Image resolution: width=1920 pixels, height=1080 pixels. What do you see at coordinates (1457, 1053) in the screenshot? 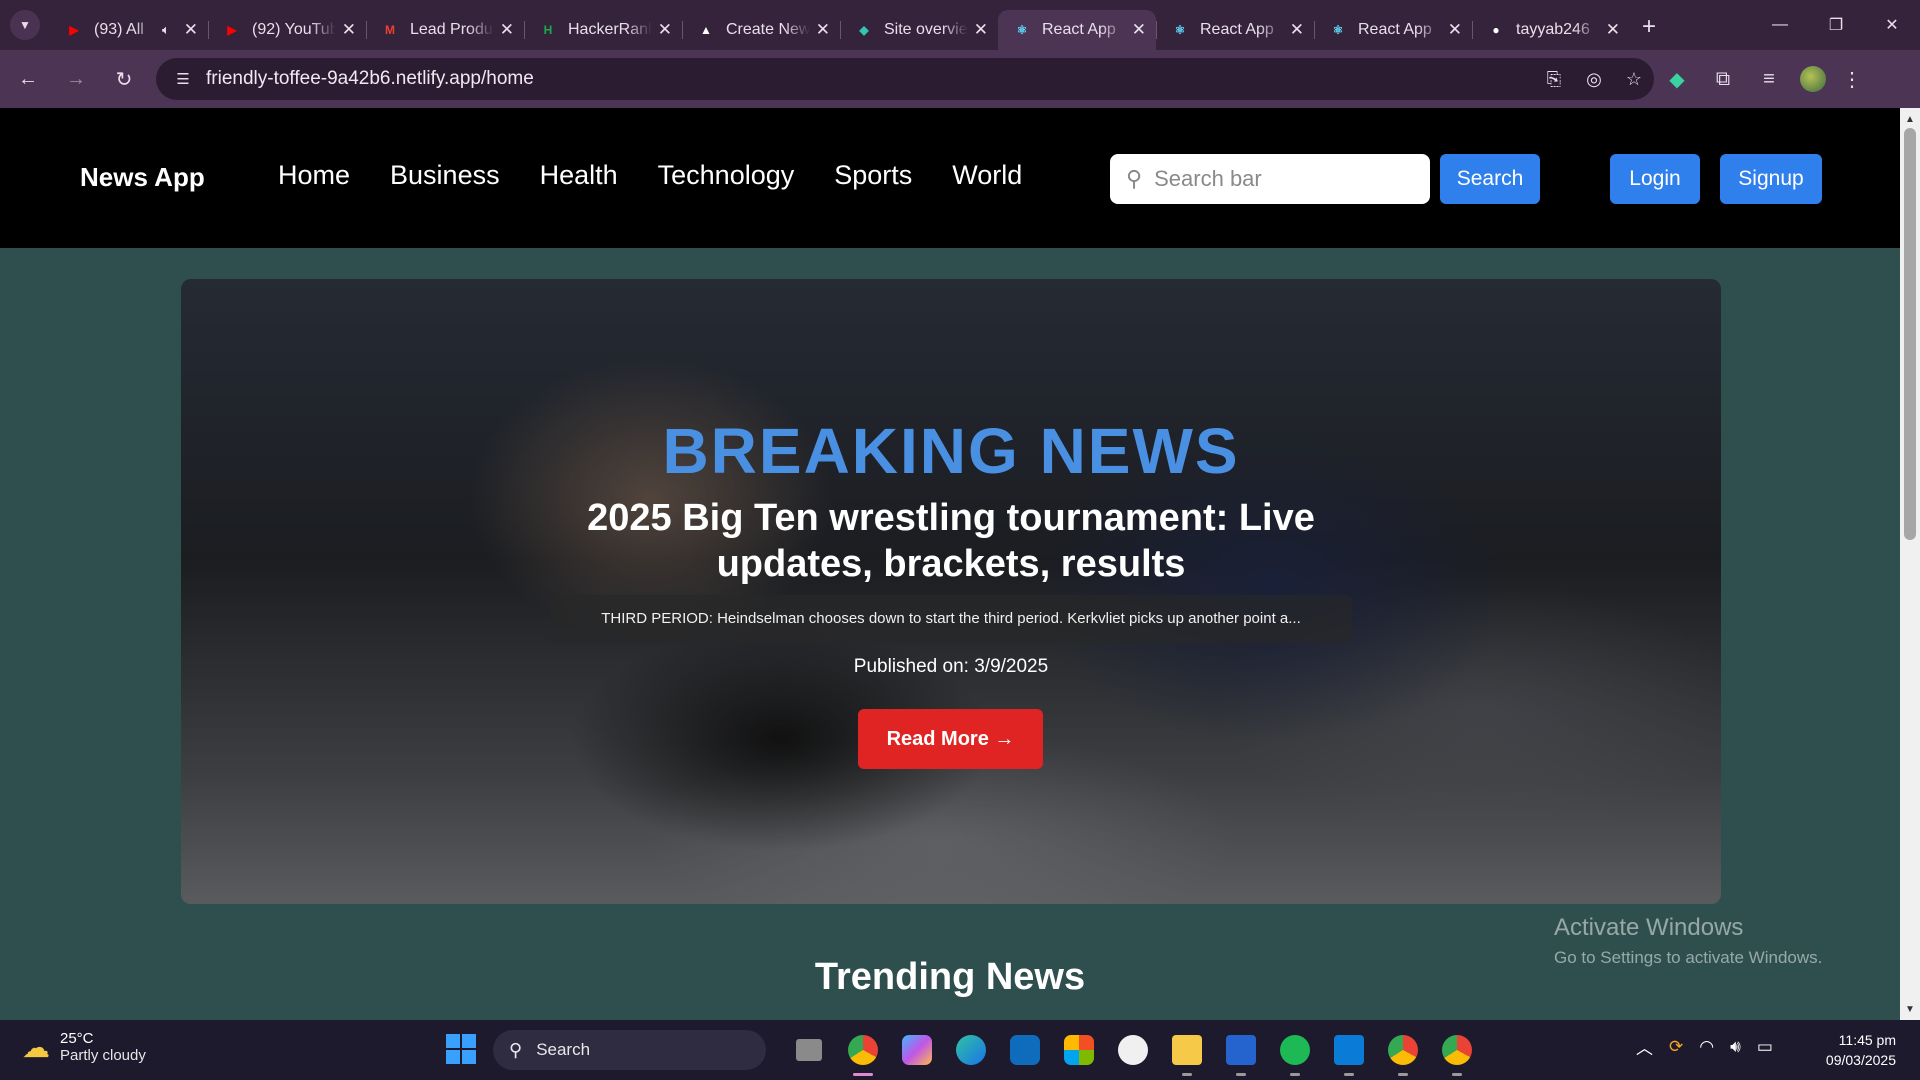
I see `chrome-profile-2-icon` at bounding box center [1457, 1053].